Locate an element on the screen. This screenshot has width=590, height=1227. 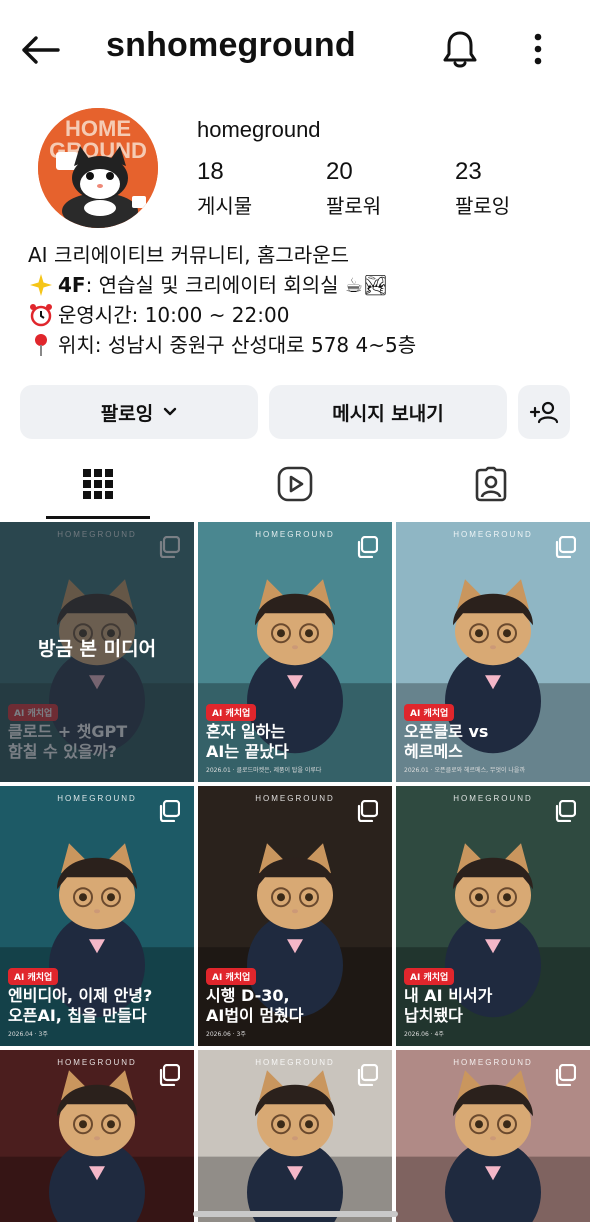
following-button: 팔로잉 is located at coordinates (139, 412).